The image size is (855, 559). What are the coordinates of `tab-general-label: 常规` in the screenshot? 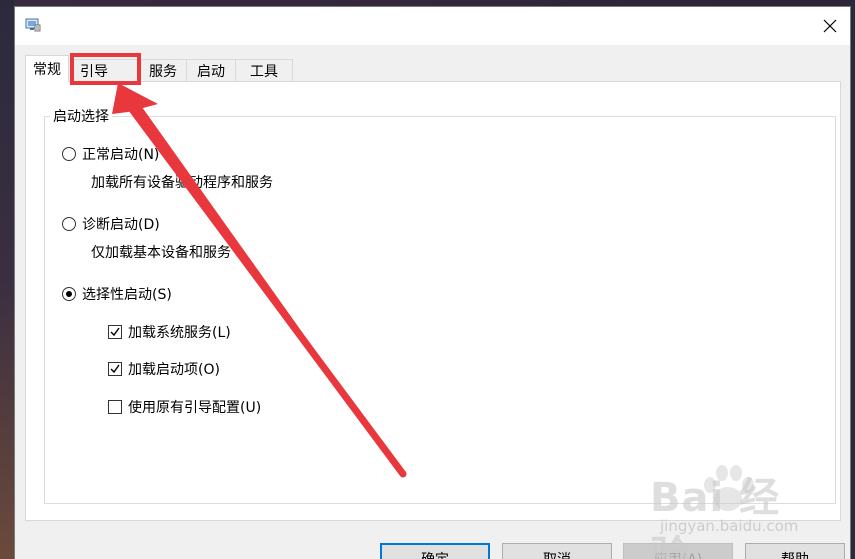 It's located at (47, 70).